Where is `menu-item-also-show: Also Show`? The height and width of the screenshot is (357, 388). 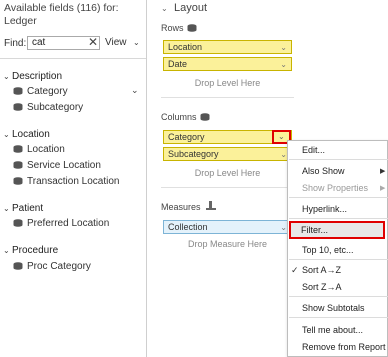 menu-item-also-show: Also Show is located at coordinates (323, 171).